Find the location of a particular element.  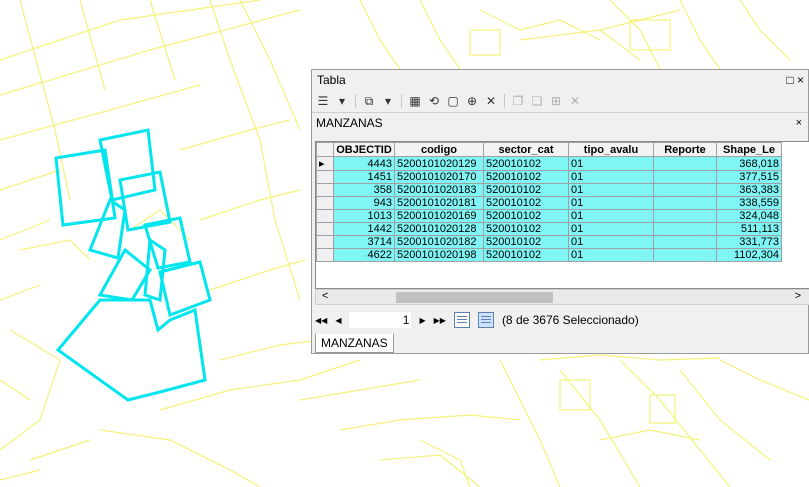

table-options-dropdown: ▾ is located at coordinates (342, 101).